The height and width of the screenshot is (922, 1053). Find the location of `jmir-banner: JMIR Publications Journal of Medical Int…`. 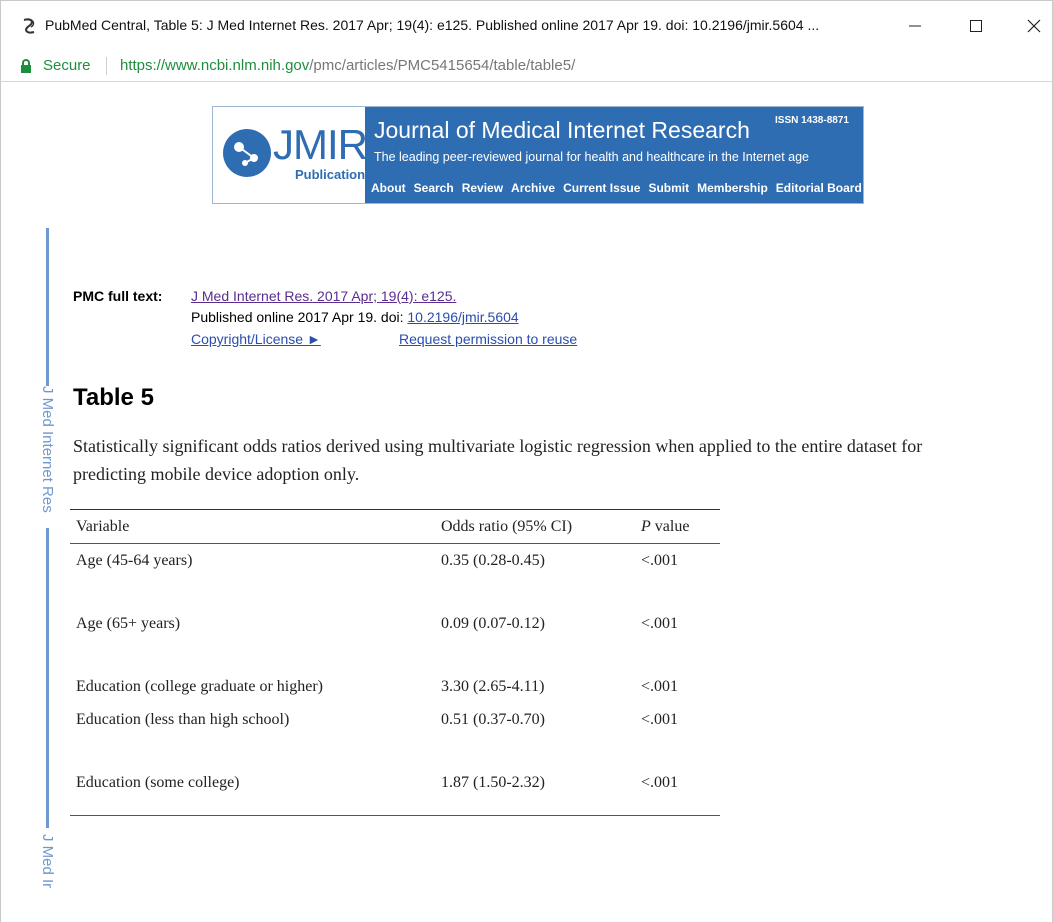

jmir-banner: JMIR Publications Journal of Medical Int… is located at coordinates (538, 155).